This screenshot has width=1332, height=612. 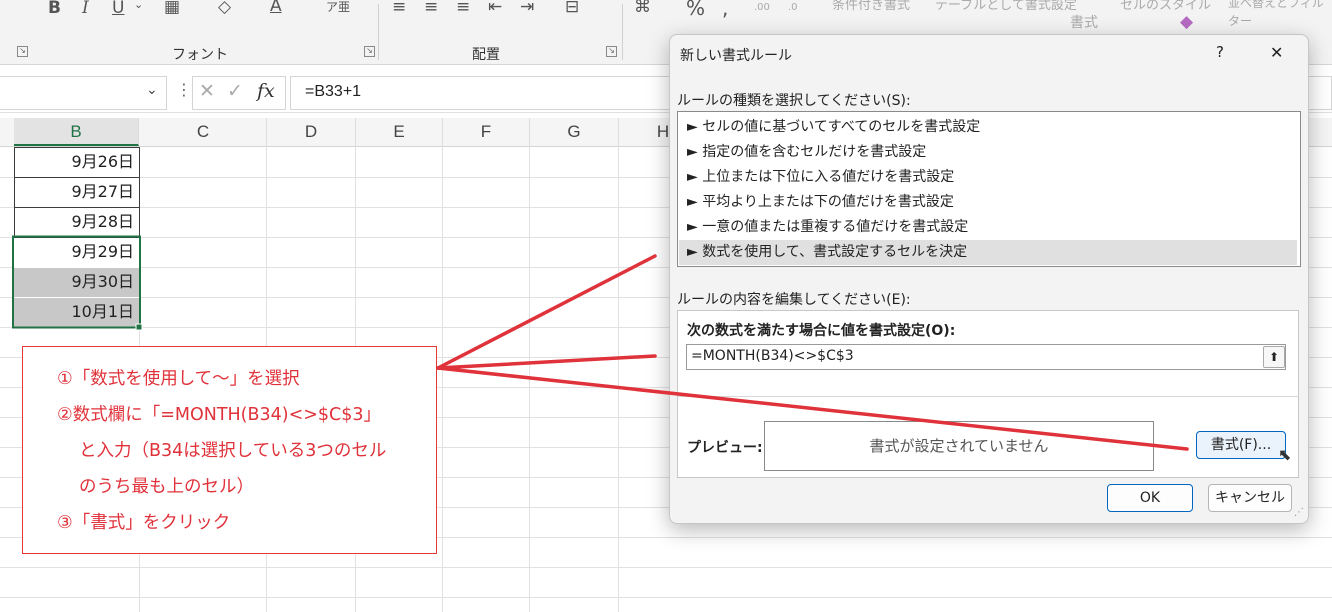 I want to click on rule-type-item: ► セルの値に基づいてすべてのセルを書式設定, so click(x=988, y=127).